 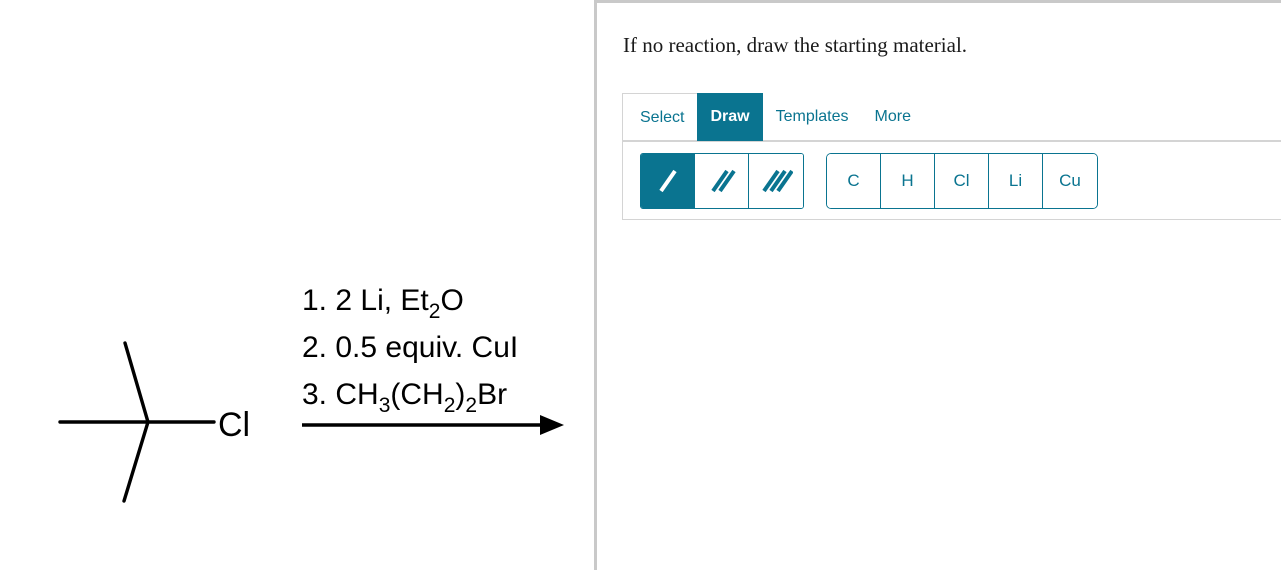 What do you see at coordinates (404, 397) in the screenshot?
I see `condition-line-3: 3. CH3(CH2)2Br` at bounding box center [404, 397].